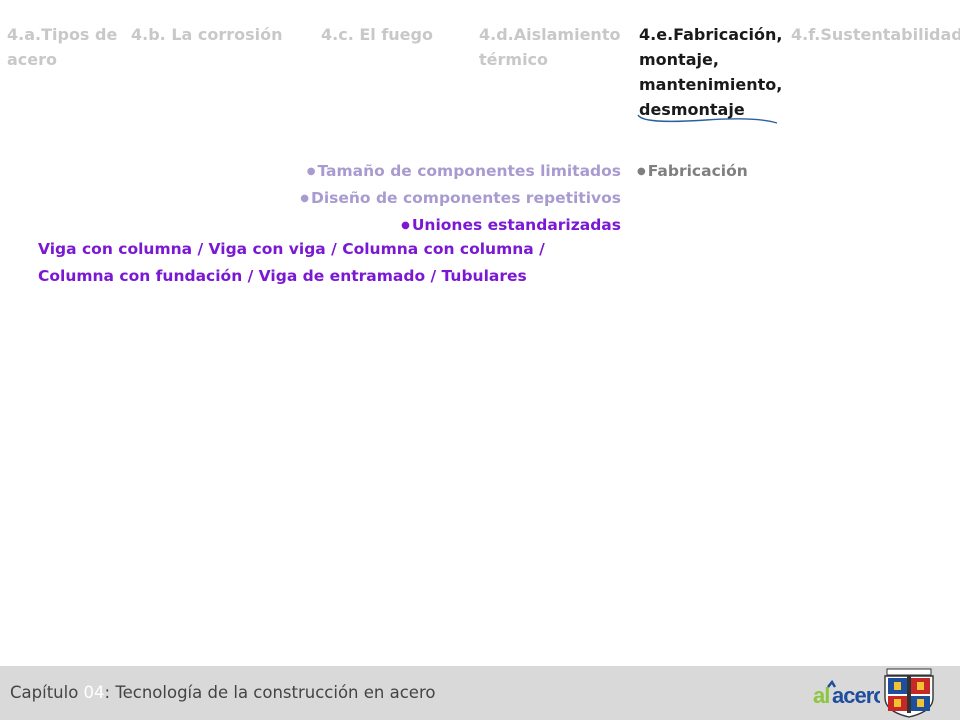  Describe the element at coordinates (396, 34) in the screenshot. I see `tab-el-fuego: 4.c. El fuego` at that location.